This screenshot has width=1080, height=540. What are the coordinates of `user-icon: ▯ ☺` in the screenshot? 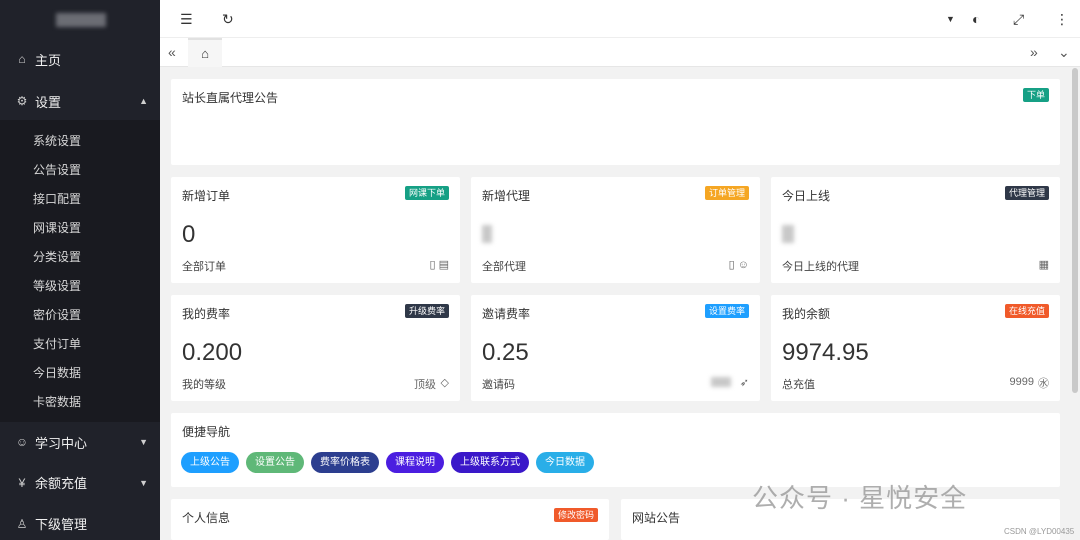 It's located at (738, 265).